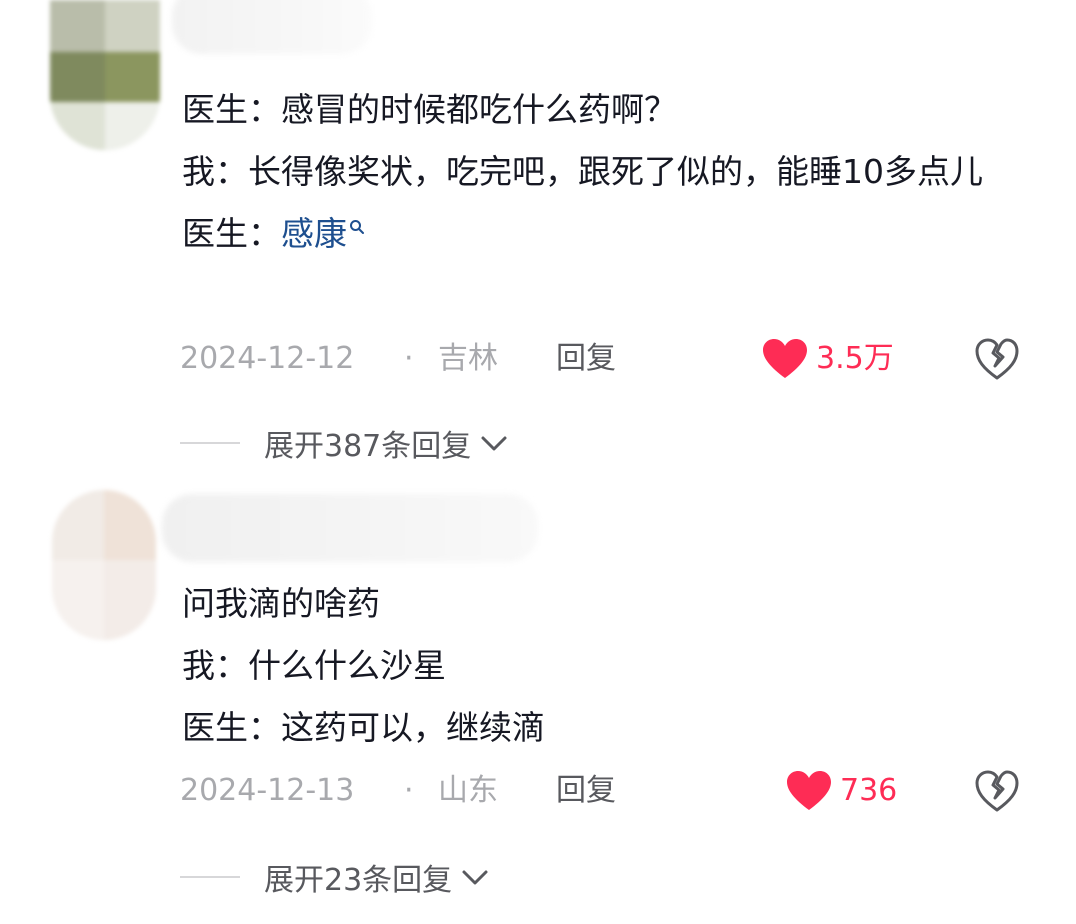  Describe the element at coordinates (468, 790) in the screenshot. I see `comment-region: 山东` at that location.